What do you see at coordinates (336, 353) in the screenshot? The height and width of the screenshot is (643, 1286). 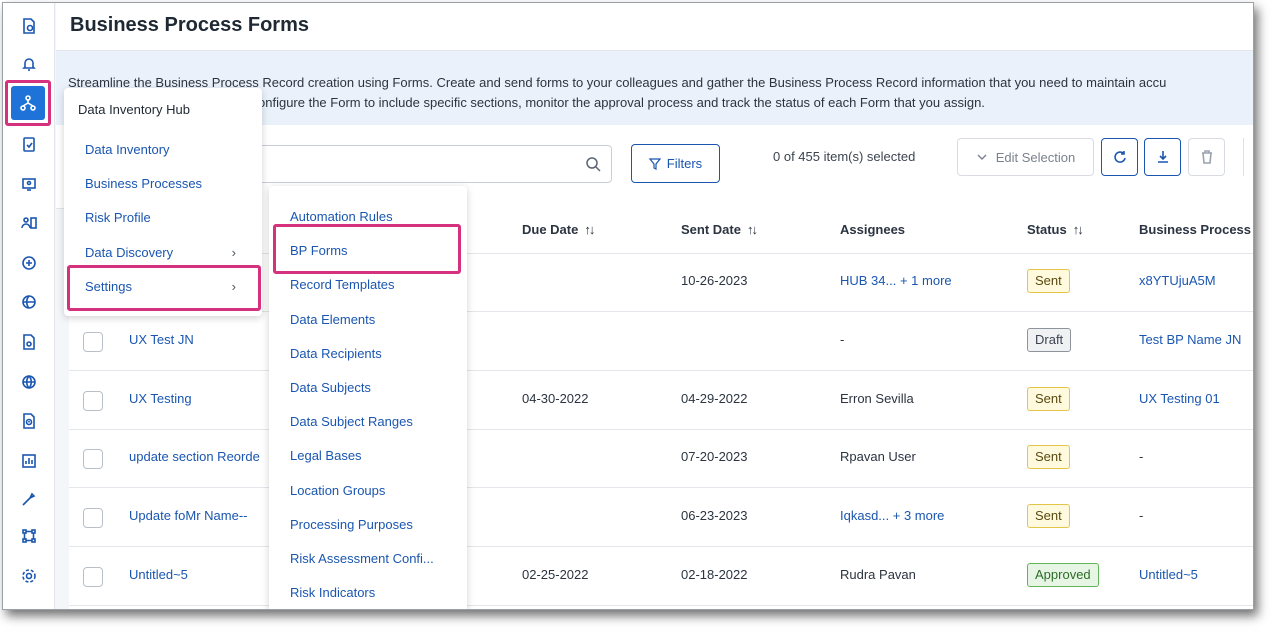 I see `submenu-item-data-recipients: Data Recipients` at bounding box center [336, 353].